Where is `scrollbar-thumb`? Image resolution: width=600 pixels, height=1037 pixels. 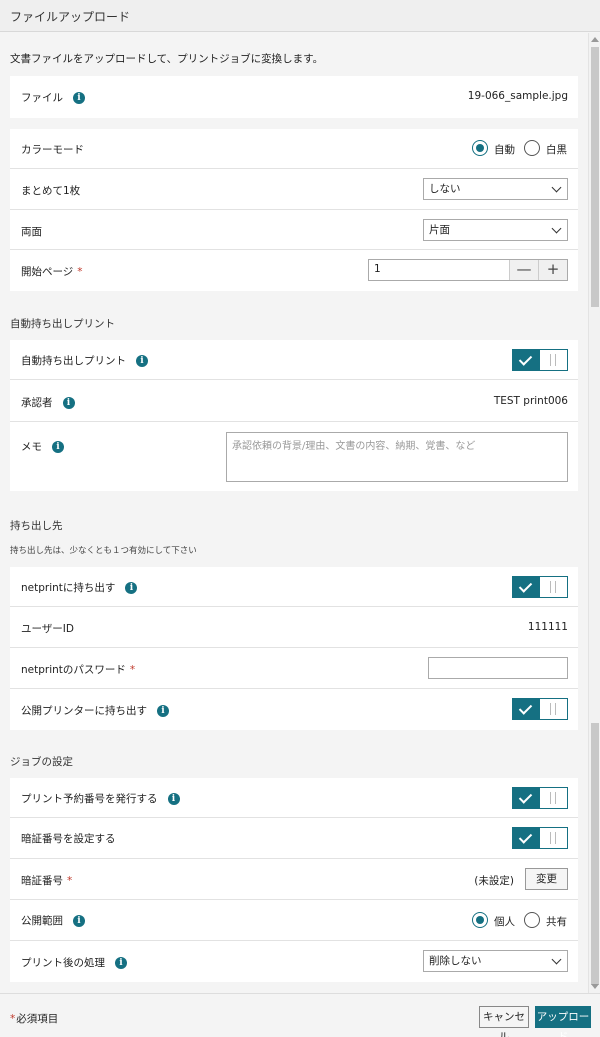 scrollbar-thumb is located at coordinates (595, 177).